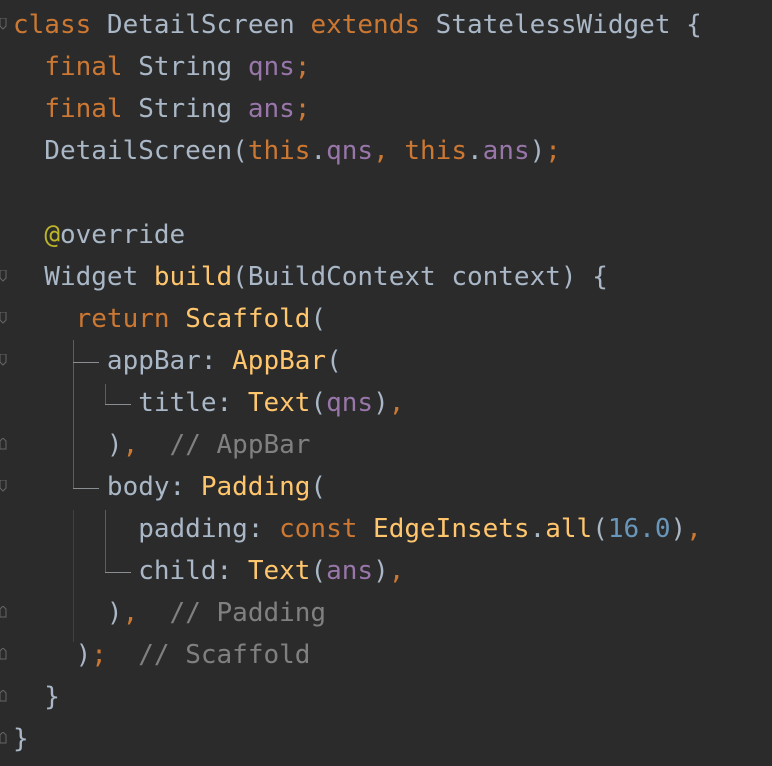 The width and height of the screenshot is (772, 766). I want to click on code-token: DetailScreen, so click(201, 25).